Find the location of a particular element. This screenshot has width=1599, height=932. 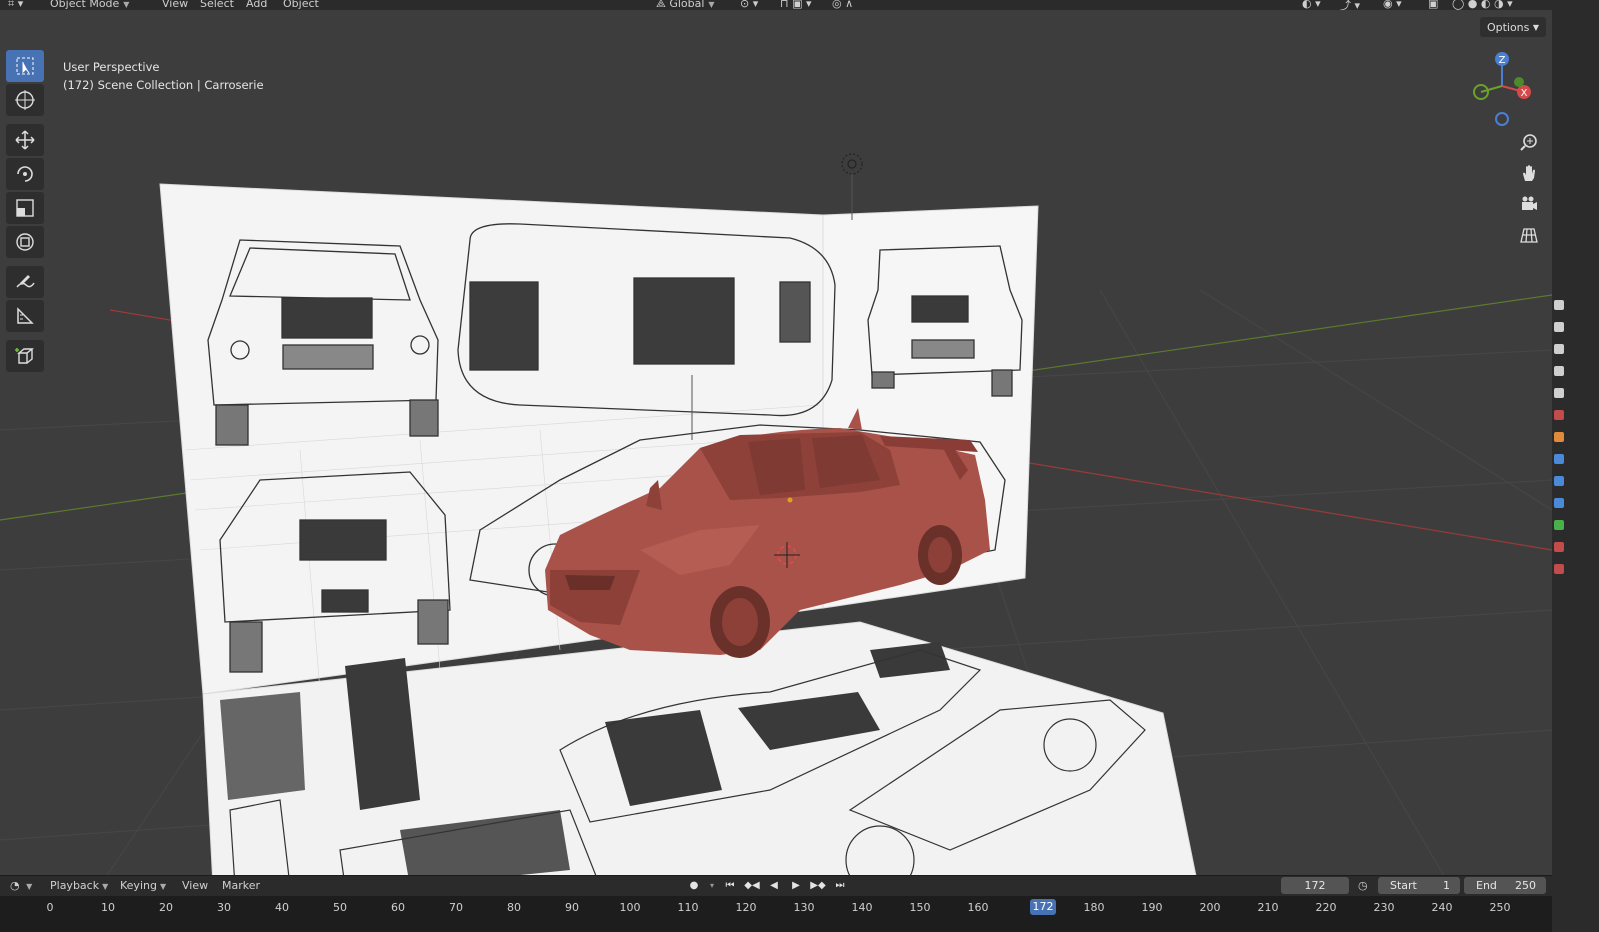

playback-label: Playback is located at coordinates (75, 885).